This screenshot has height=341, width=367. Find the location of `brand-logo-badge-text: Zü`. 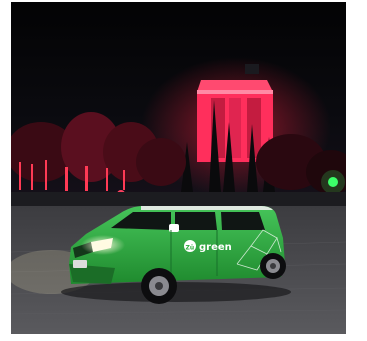

brand-logo-badge-text: Zü is located at coordinates (190, 248).